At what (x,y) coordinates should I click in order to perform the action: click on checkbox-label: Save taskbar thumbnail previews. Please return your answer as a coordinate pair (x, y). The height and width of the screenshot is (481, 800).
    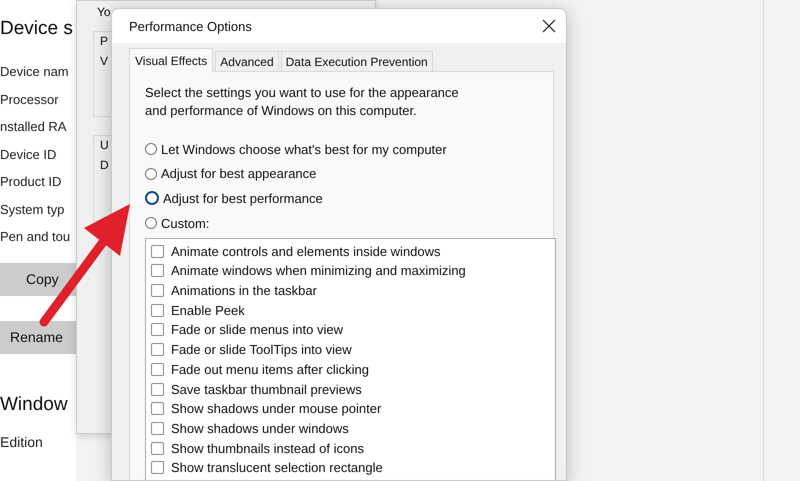
    Looking at the image, I should click on (266, 389).